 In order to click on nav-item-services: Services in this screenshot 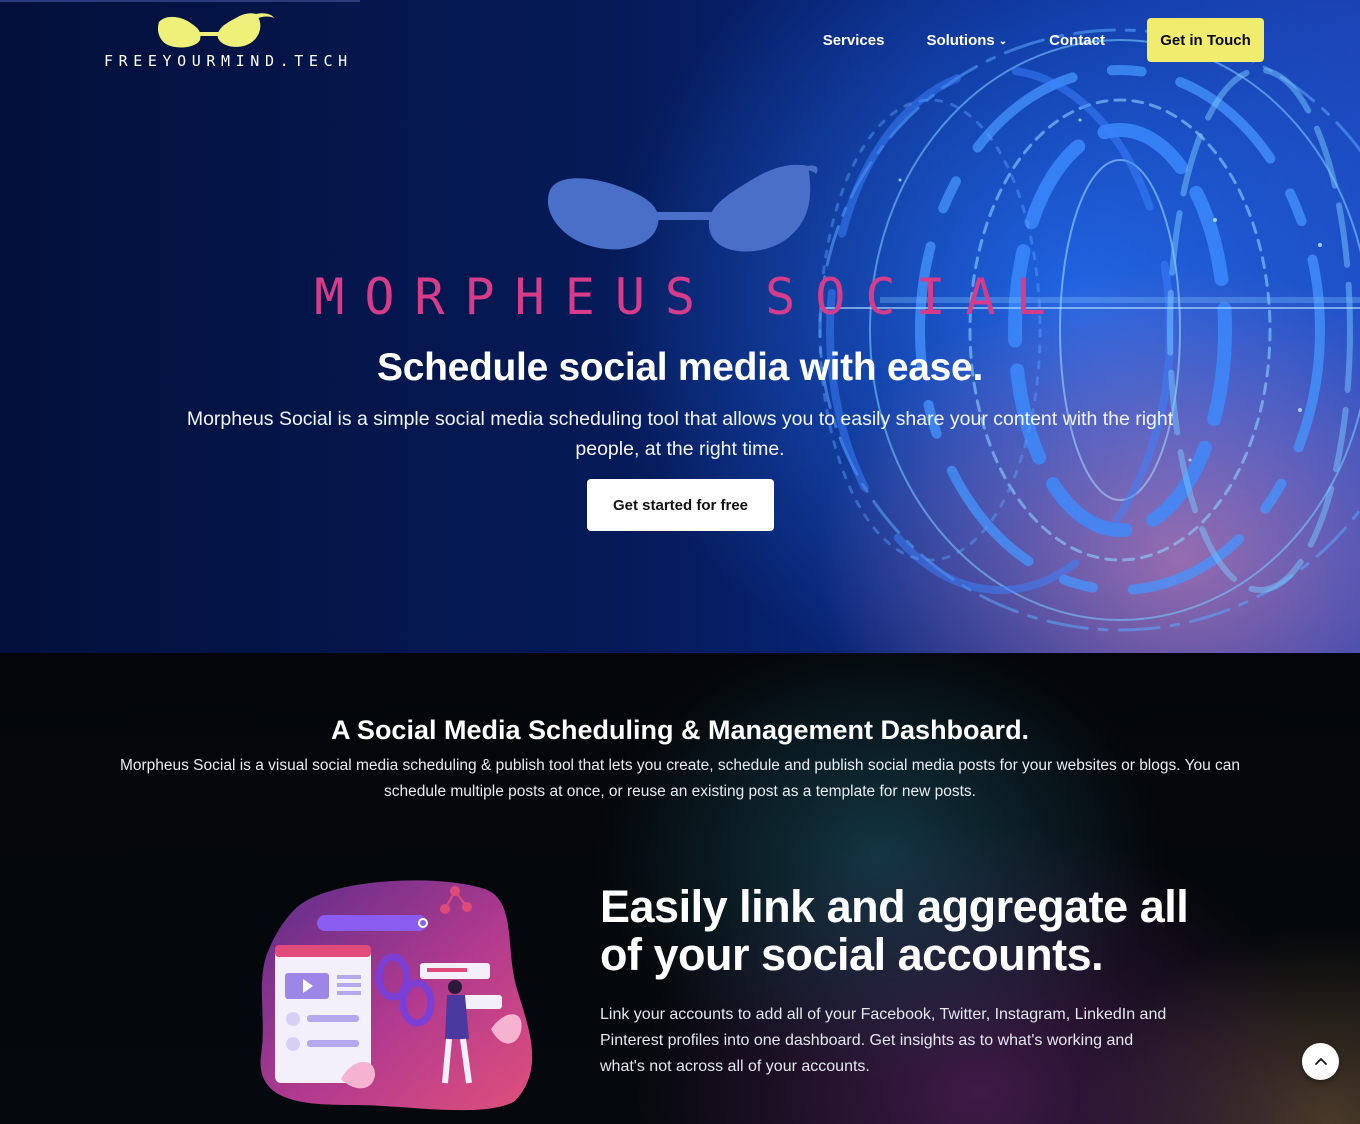, I will do `click(854, 40)`.